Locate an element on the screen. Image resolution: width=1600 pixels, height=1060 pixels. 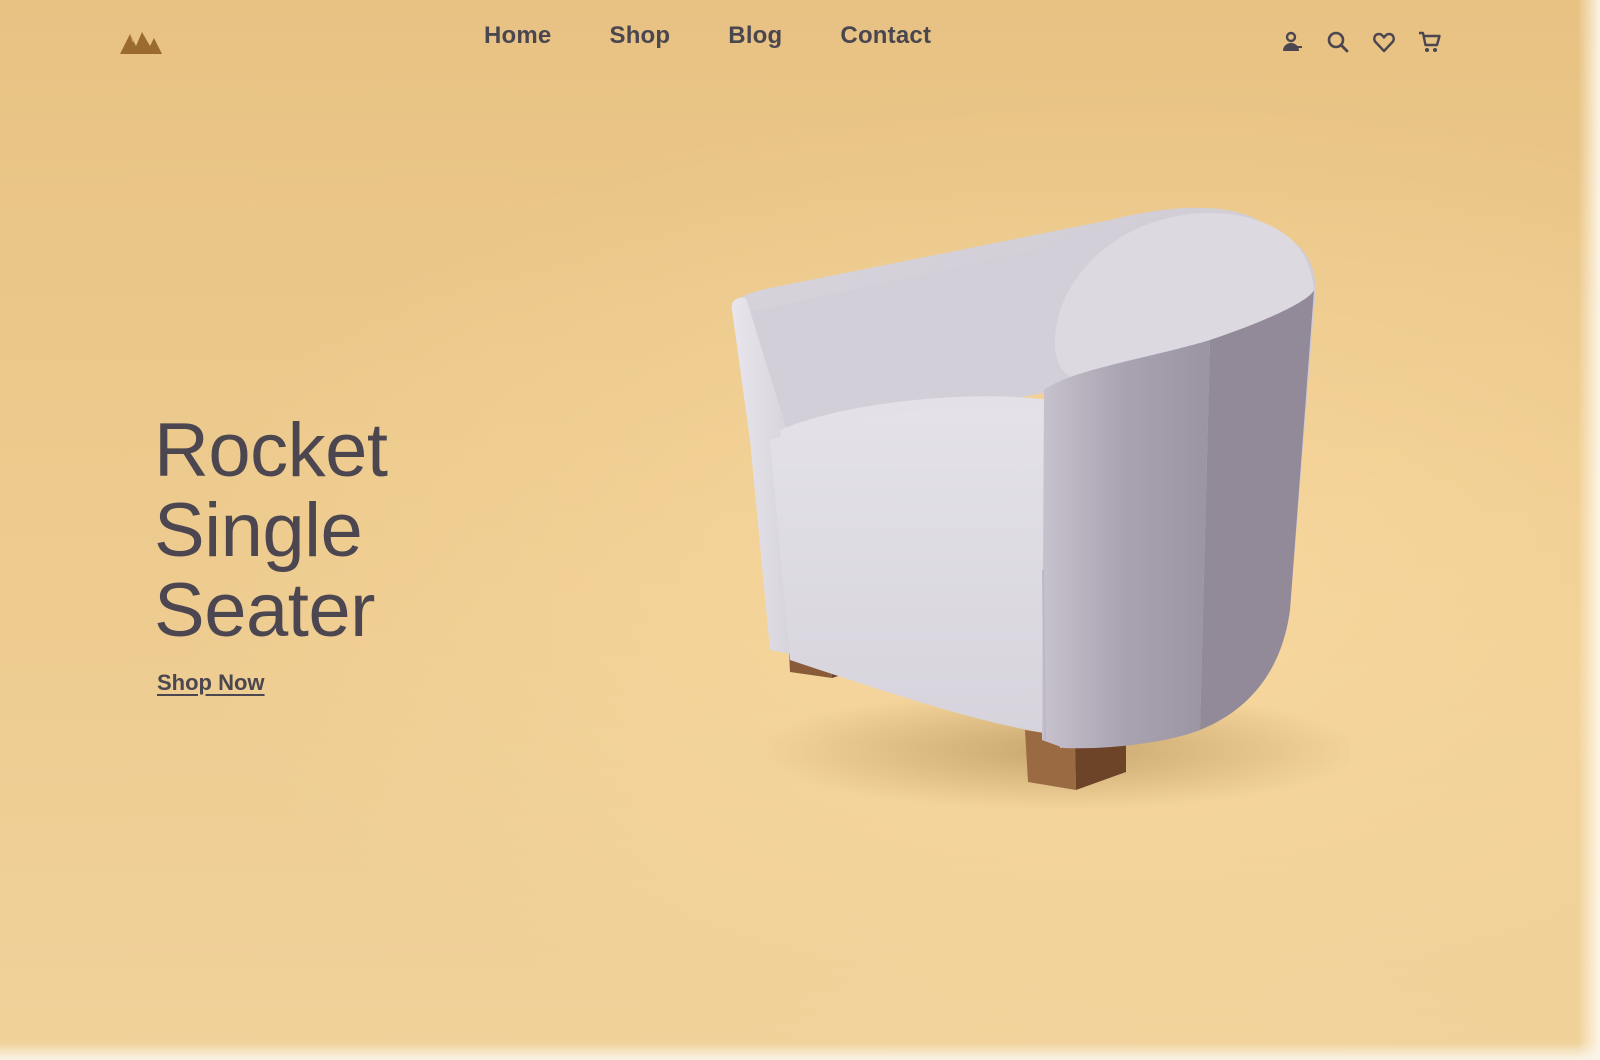
hero-title-line: Seater is located at coordinates (264, 610).